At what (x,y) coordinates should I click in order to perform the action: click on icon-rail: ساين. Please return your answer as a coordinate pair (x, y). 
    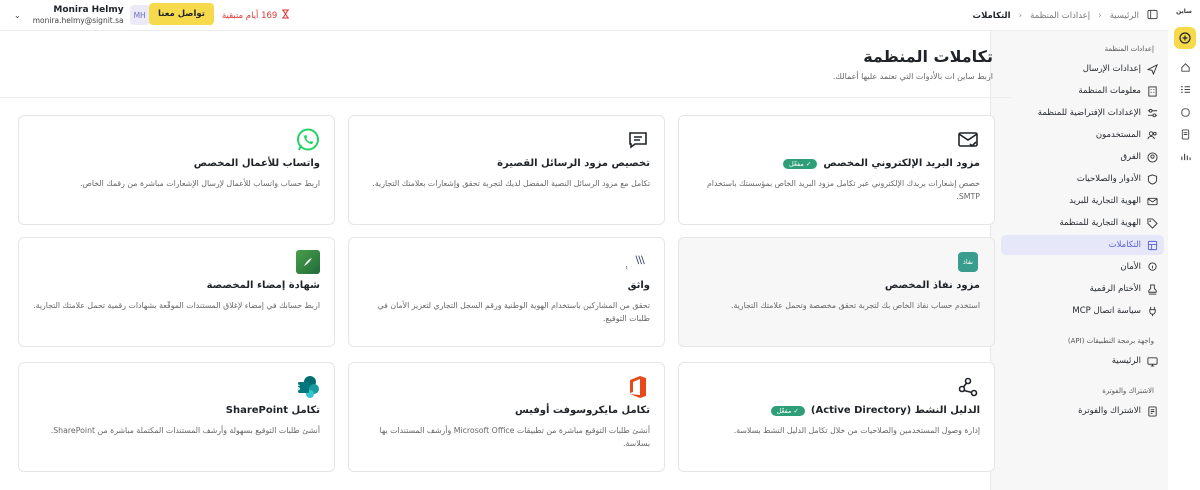
    Looking at the image, I should click on (1184, 245).